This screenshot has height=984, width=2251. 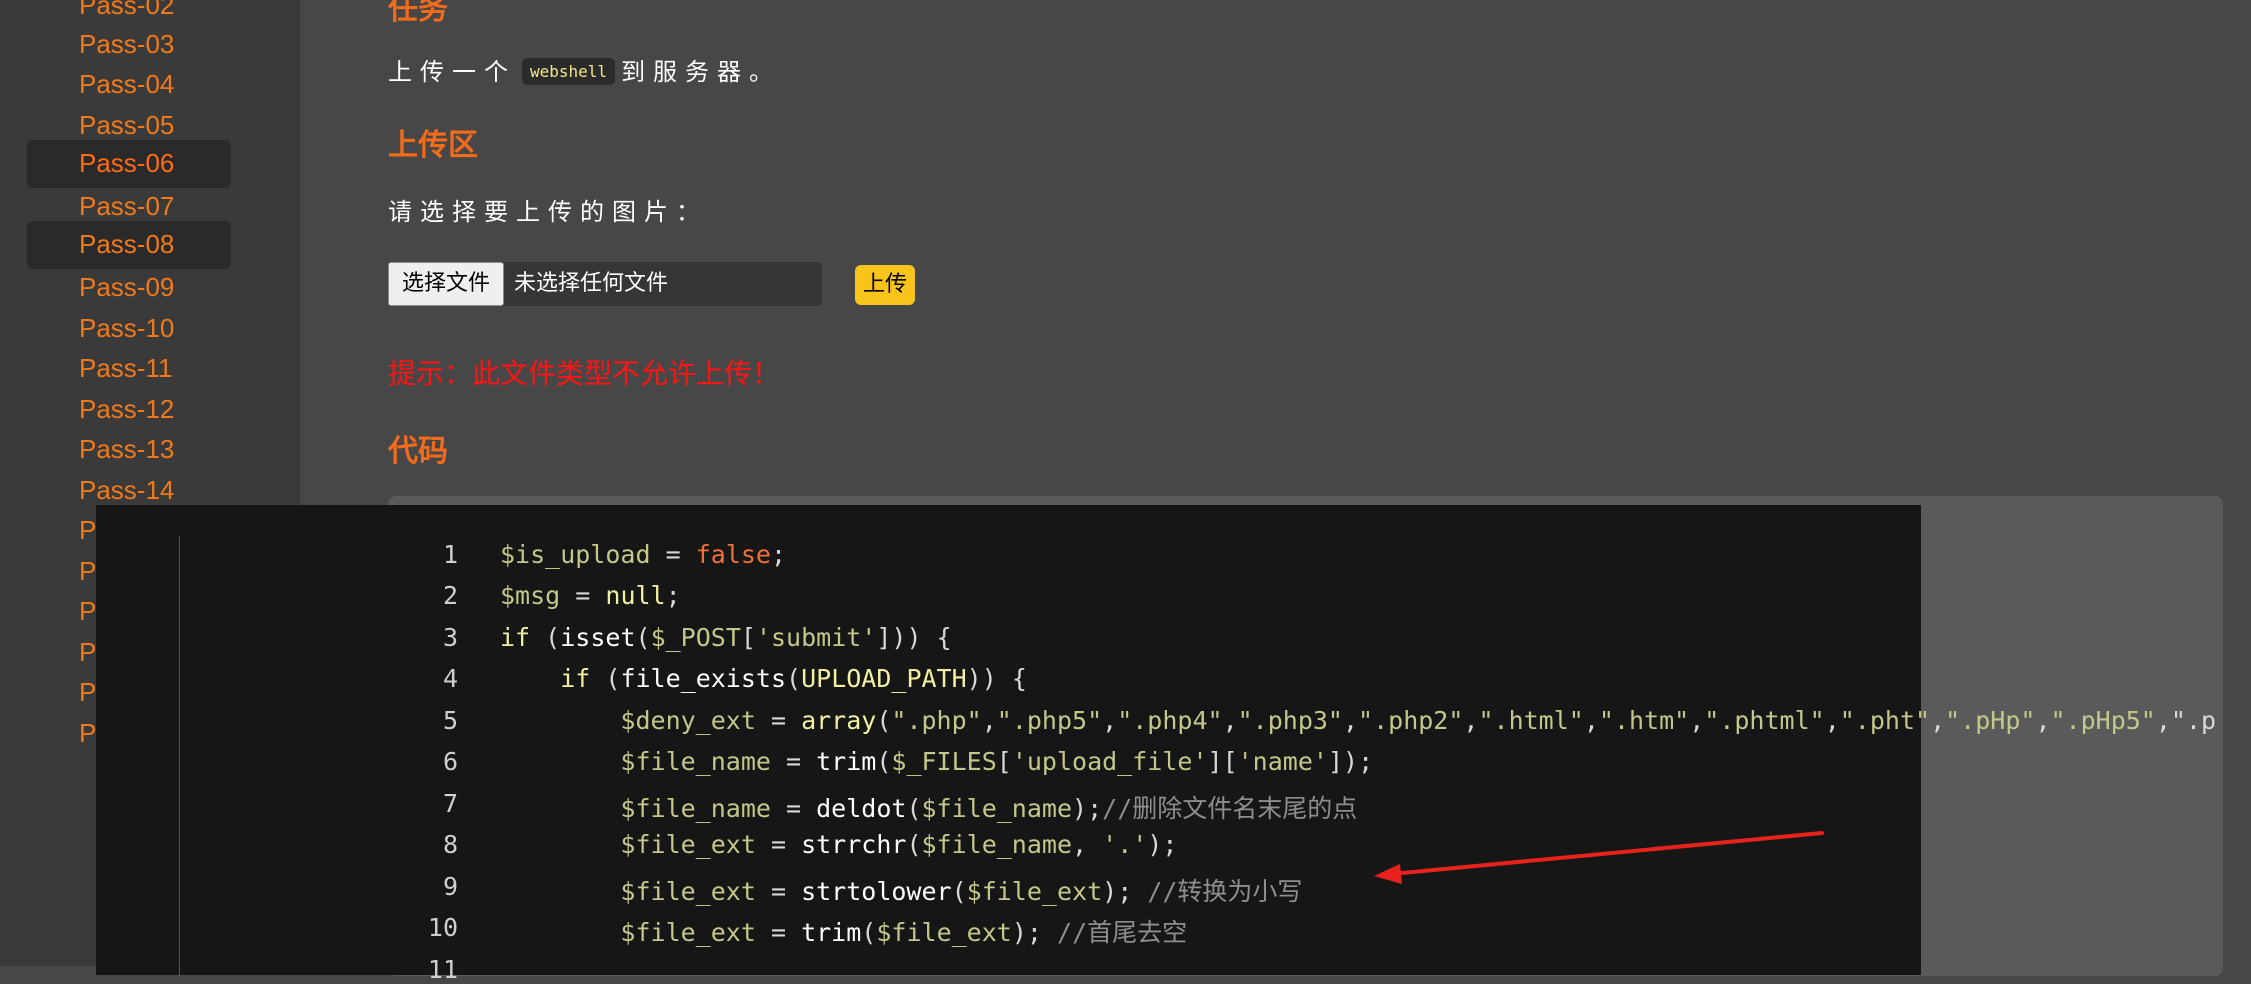 I want to click on annotation-arrow-icon, so click(x=1599, y=857).